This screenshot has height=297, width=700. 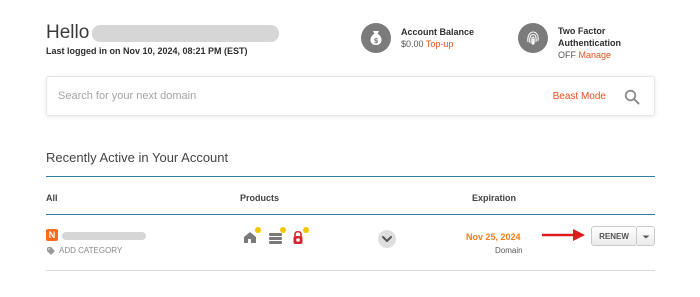 I want to click on money-bag-icon: $, so click(x=376, y=38).